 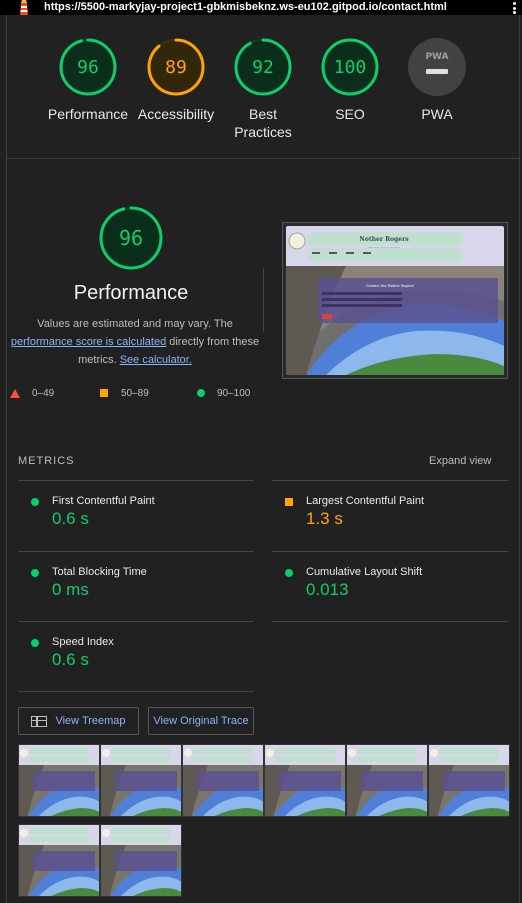 What do you see at coordinates (135, 324) in the screenshot?
I see `description-text: Values are estimated and may vary. The` at bounding box center [135, 324].